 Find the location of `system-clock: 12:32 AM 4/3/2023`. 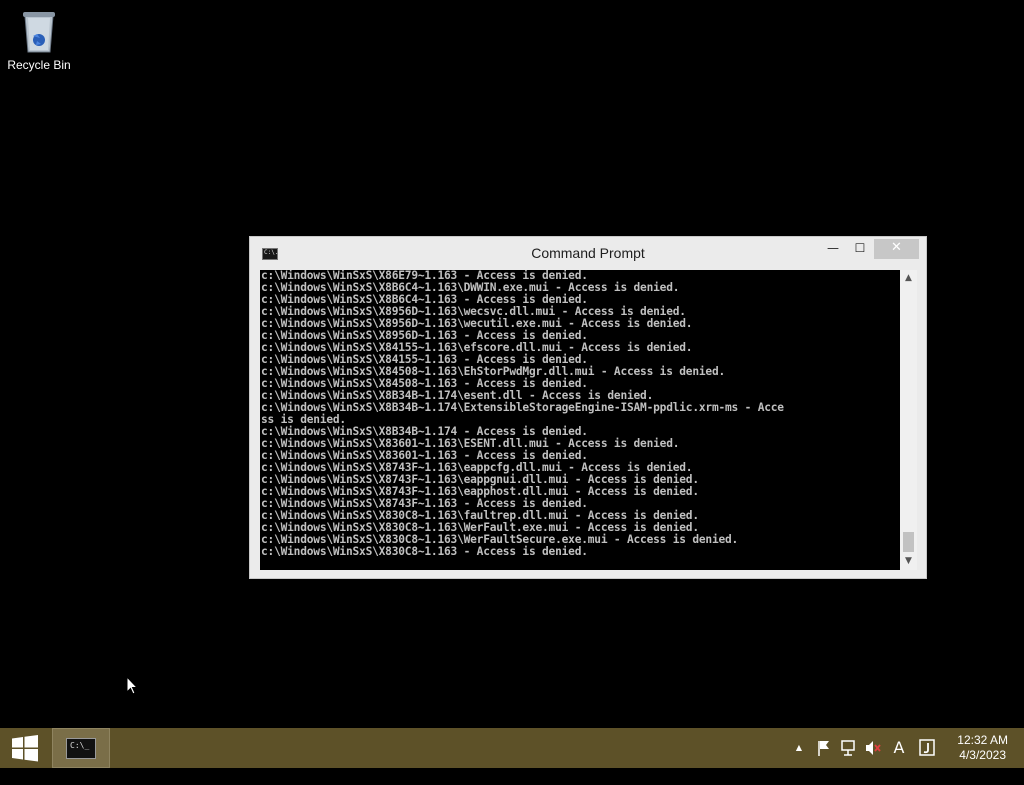

system-clock: 12:32 AM 4/3/2023 is located at coordinates (982, 748).